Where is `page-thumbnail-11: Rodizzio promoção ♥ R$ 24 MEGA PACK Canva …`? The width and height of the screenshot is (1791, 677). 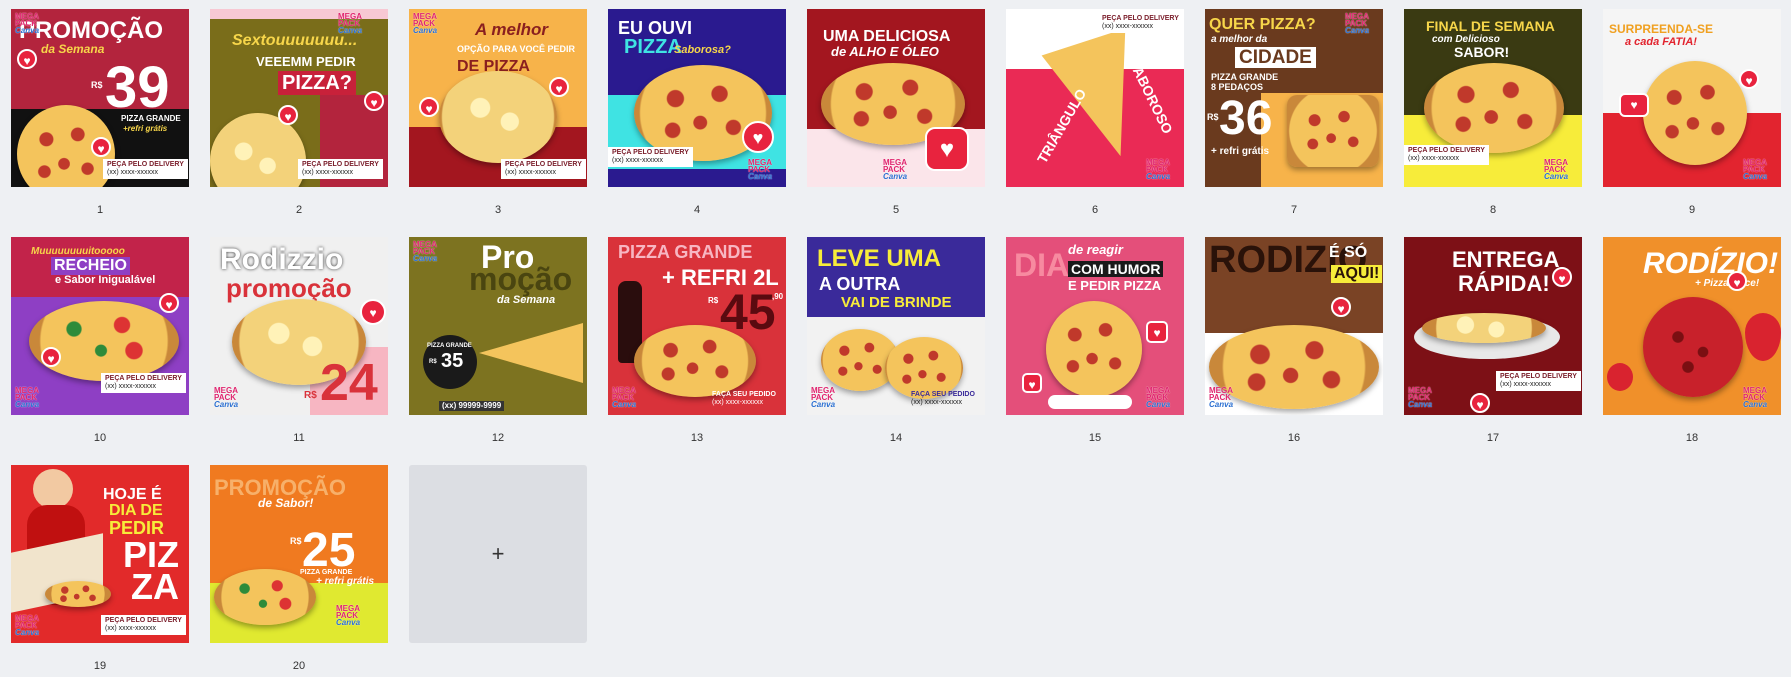
page-thumbnail-11: Rodizzio promoção ♥ R$ 24 MEGA PACK Canva … is located at coordinates (299, 340).